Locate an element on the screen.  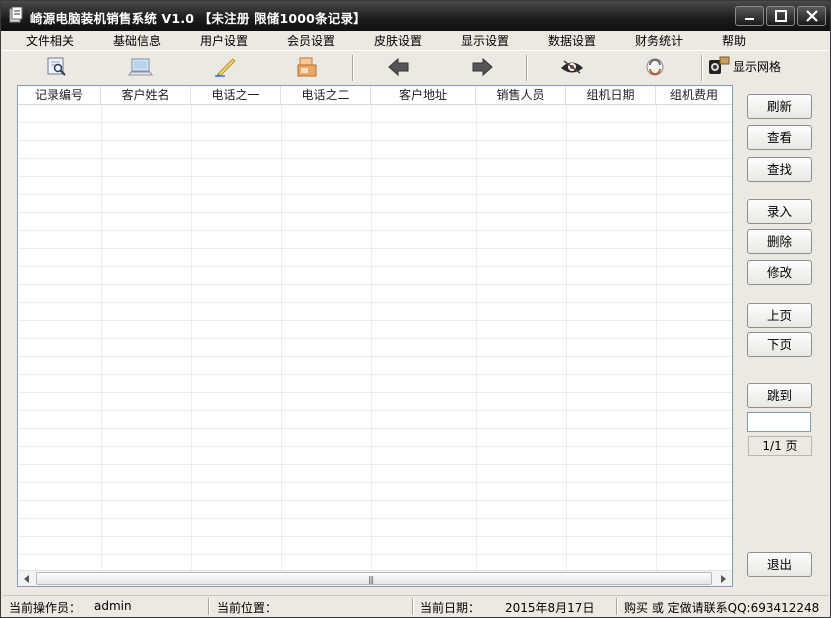
tool-pen-button is located at coordinates (226, 67).